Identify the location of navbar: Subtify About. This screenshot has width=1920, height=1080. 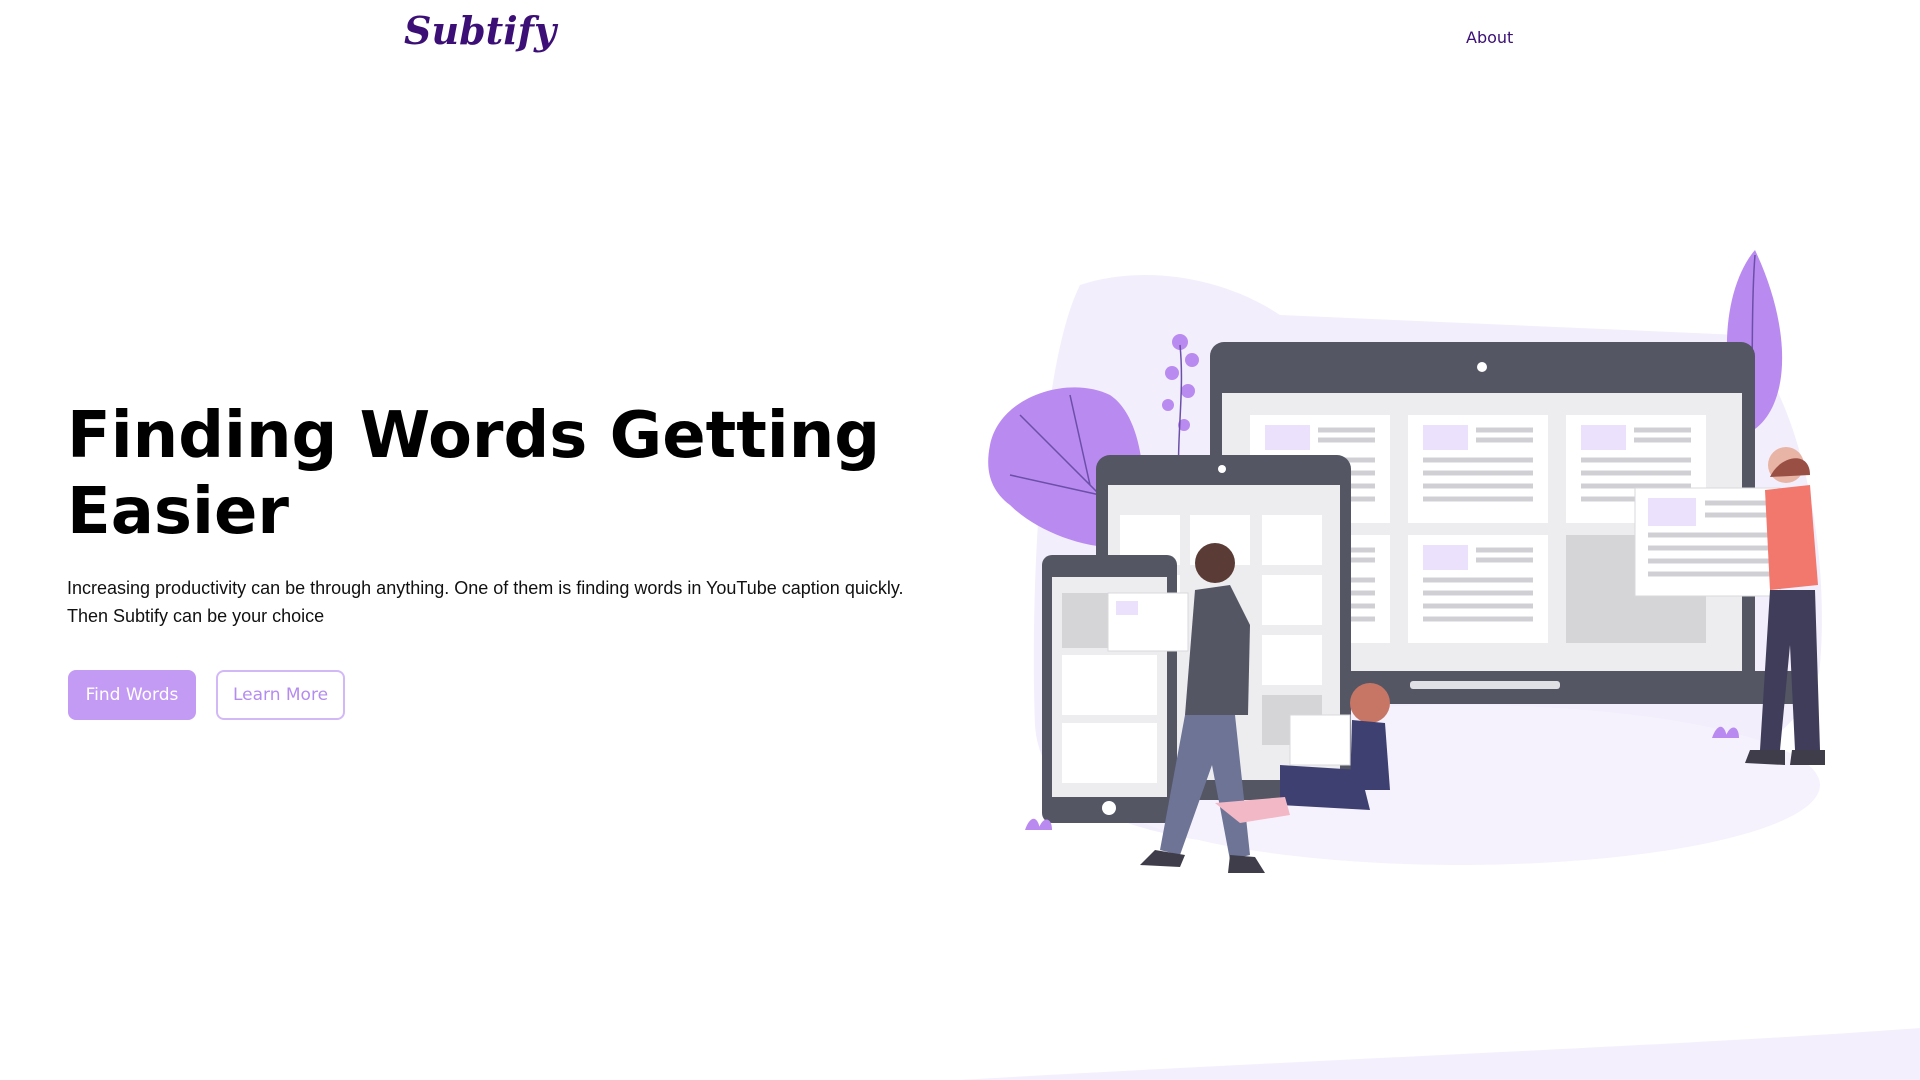
(960, 40).